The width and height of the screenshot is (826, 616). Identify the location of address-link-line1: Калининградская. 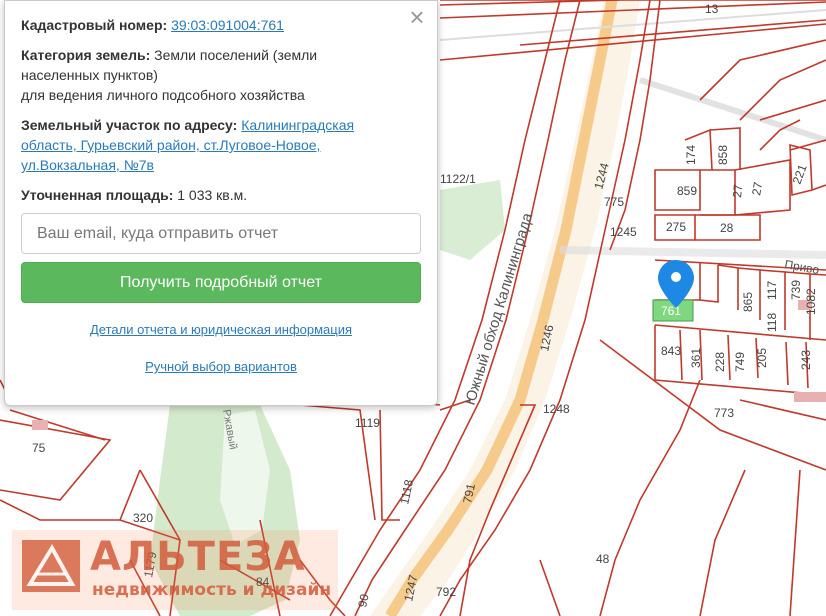
(297, 125).